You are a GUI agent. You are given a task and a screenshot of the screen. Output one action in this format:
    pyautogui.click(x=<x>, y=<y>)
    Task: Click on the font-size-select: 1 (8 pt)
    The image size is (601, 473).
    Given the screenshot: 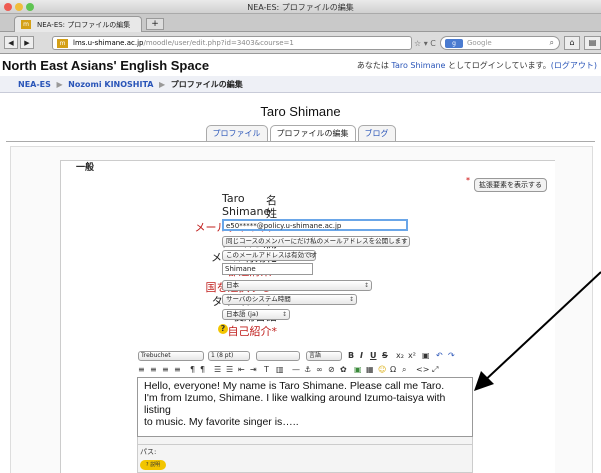 What is the action you would take?
    pyautogui.click(x=229, y=356)
    